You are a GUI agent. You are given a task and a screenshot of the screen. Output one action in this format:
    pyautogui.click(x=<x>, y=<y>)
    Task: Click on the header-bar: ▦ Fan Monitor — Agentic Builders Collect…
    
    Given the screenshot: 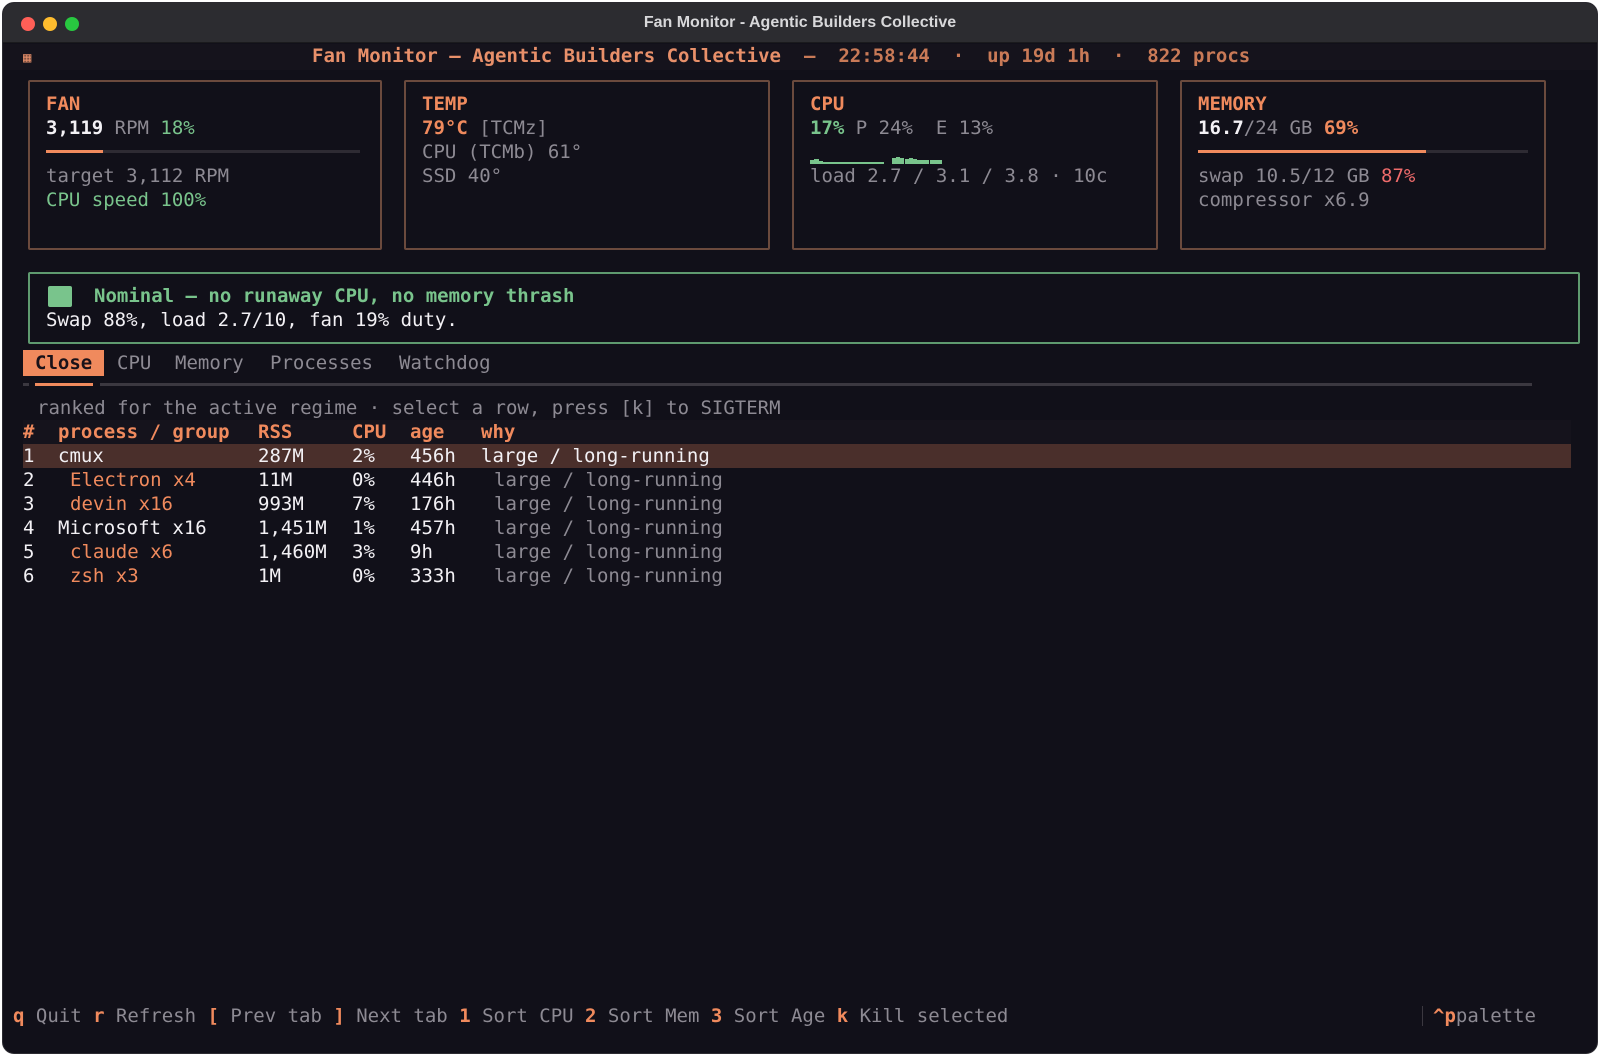 What is the action you would take?
    pyautogui.click(x=800, y=57)
    